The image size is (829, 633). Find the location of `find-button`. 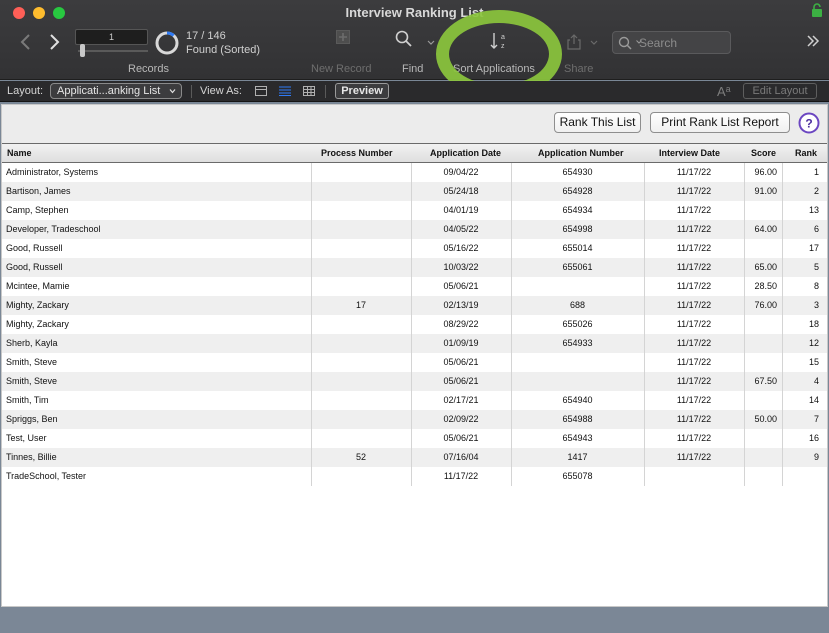

find-button is located at coordinates (404, 39).